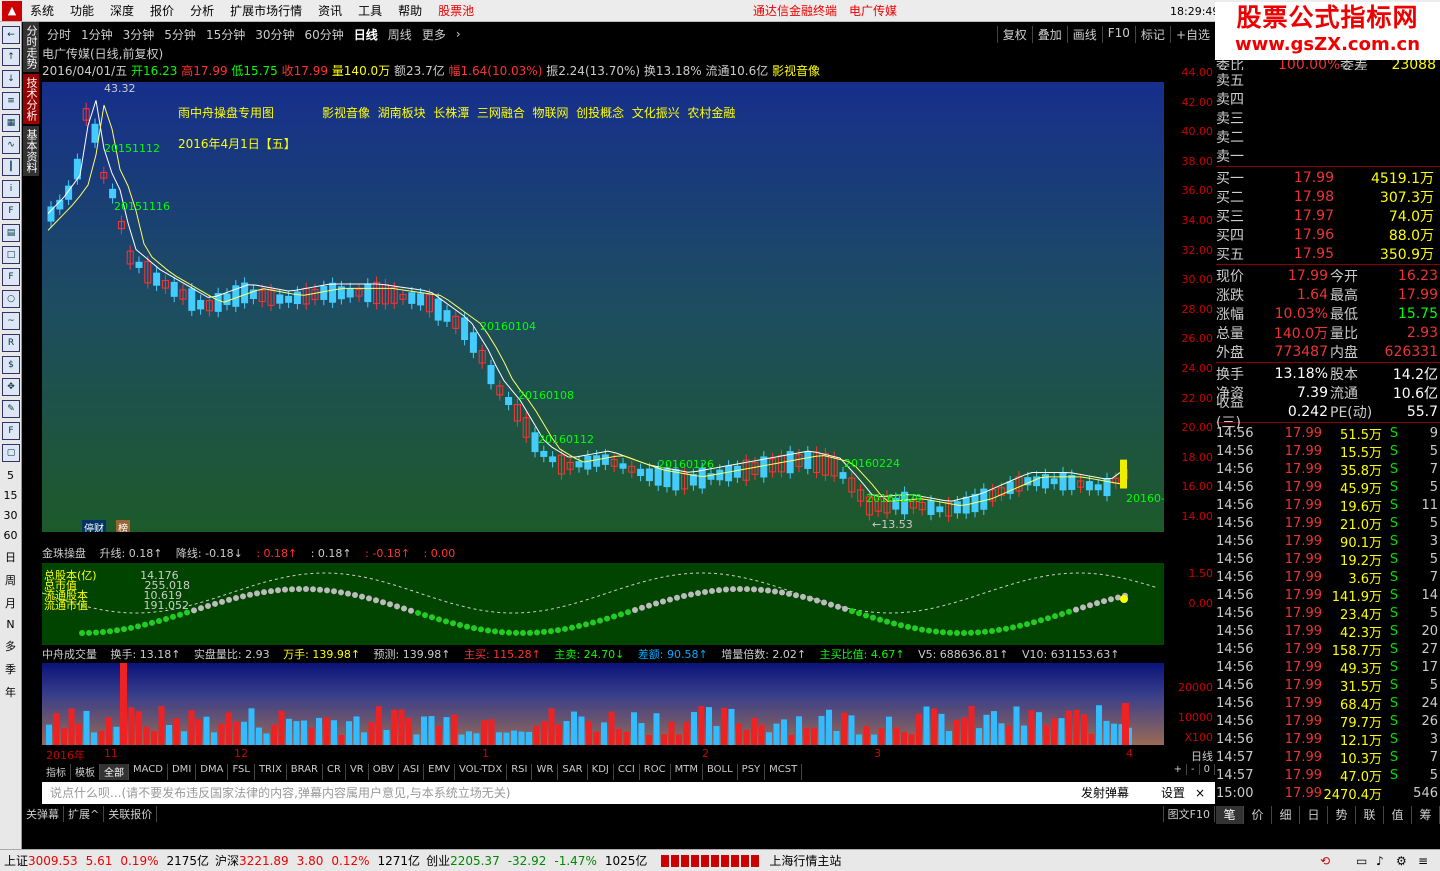  What do you see at coordinates (410, 10) in the screenshot?
I see `menu-help: 帮助` at bounding box center [410, 10].